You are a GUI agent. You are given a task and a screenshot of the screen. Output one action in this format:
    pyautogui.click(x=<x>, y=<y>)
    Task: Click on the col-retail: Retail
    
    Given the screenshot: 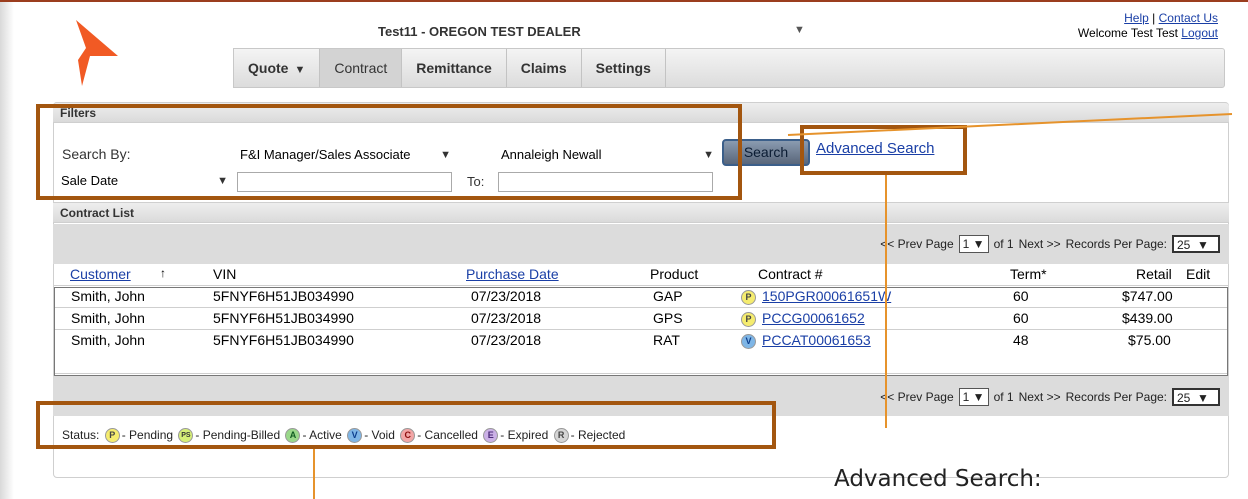 What is the action you would take?
    pyautogui.click(x=1154, y=274)
    